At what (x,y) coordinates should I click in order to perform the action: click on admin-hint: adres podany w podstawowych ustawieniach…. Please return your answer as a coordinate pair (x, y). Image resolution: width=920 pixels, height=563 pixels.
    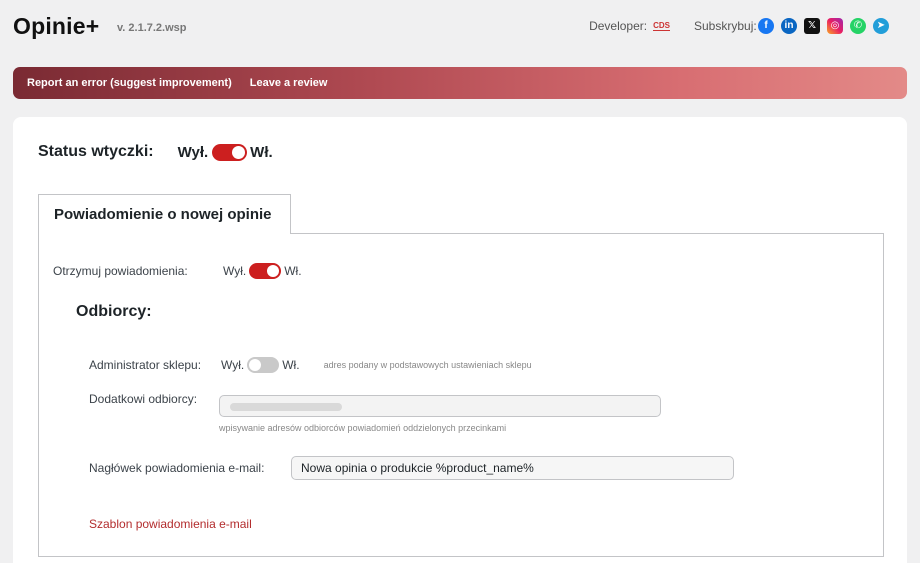
    Looking at the image, I should click on (427, 365).